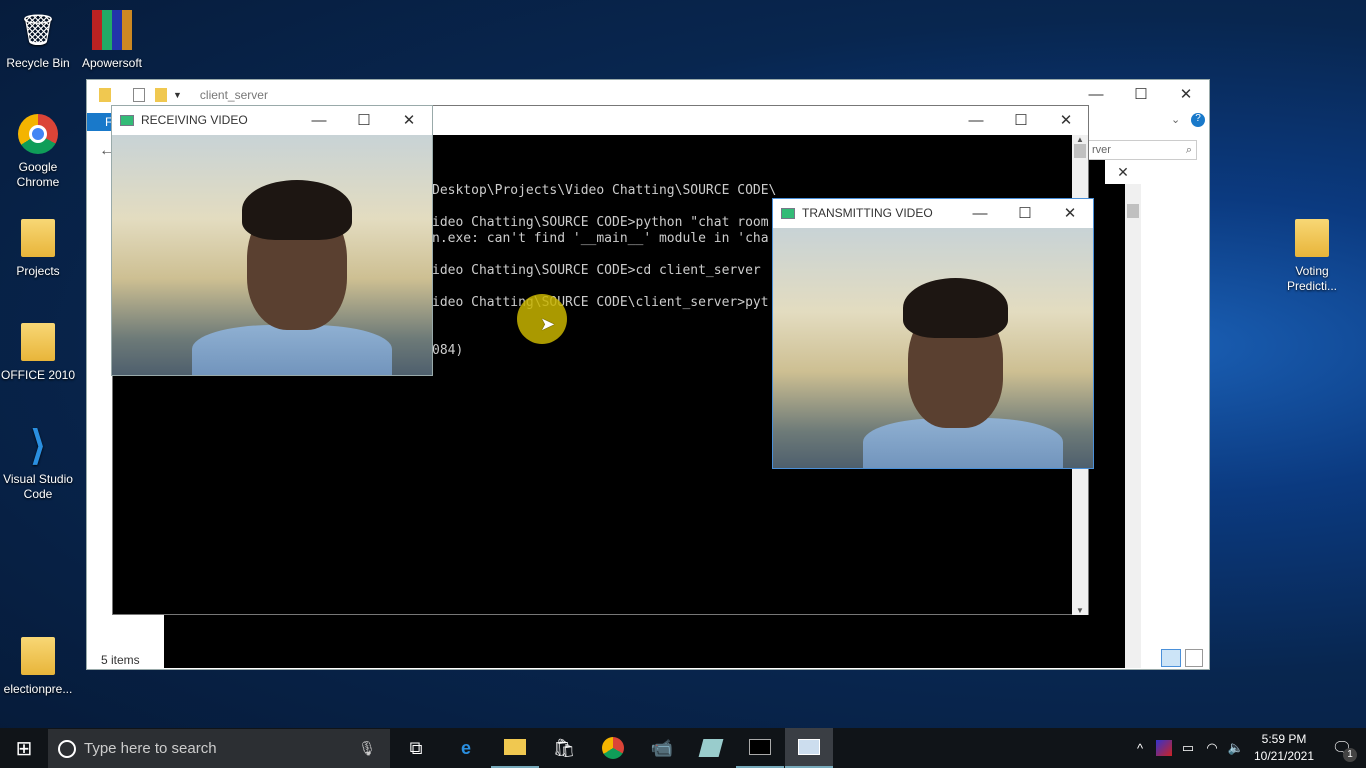 The height and width of the screenshot is (768, 1366). I want to click on volume-icon: 🔈, so click(1236, 748).